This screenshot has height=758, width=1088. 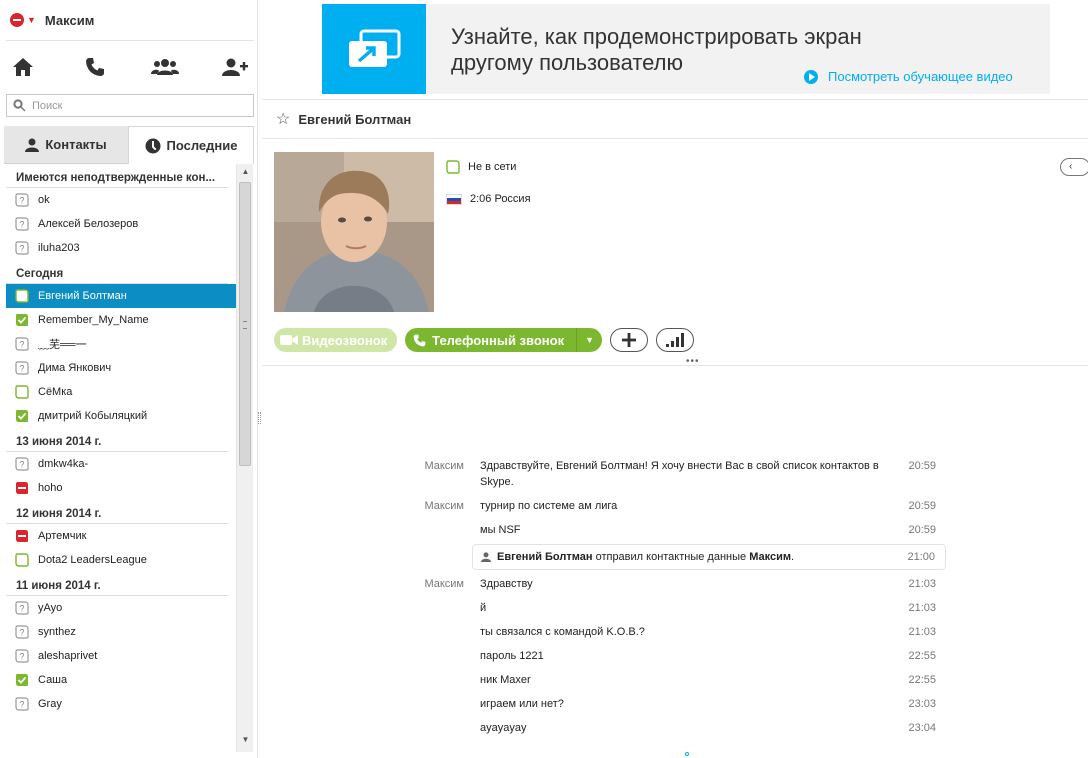 I want to click on plus-icon, so click(x=629, y=340).